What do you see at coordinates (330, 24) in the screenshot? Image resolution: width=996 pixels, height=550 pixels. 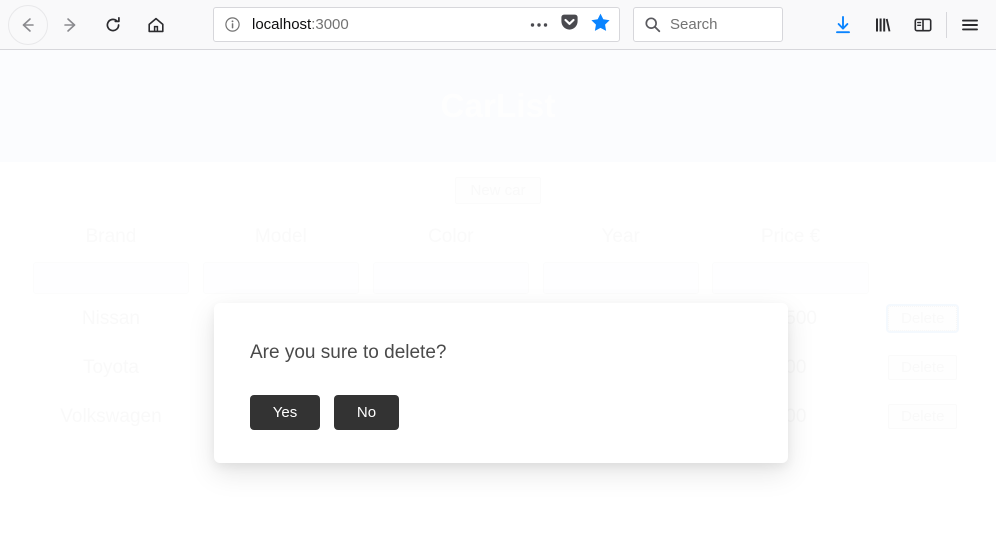 I see `url-port: :3000` at bounding box center [330, 24].